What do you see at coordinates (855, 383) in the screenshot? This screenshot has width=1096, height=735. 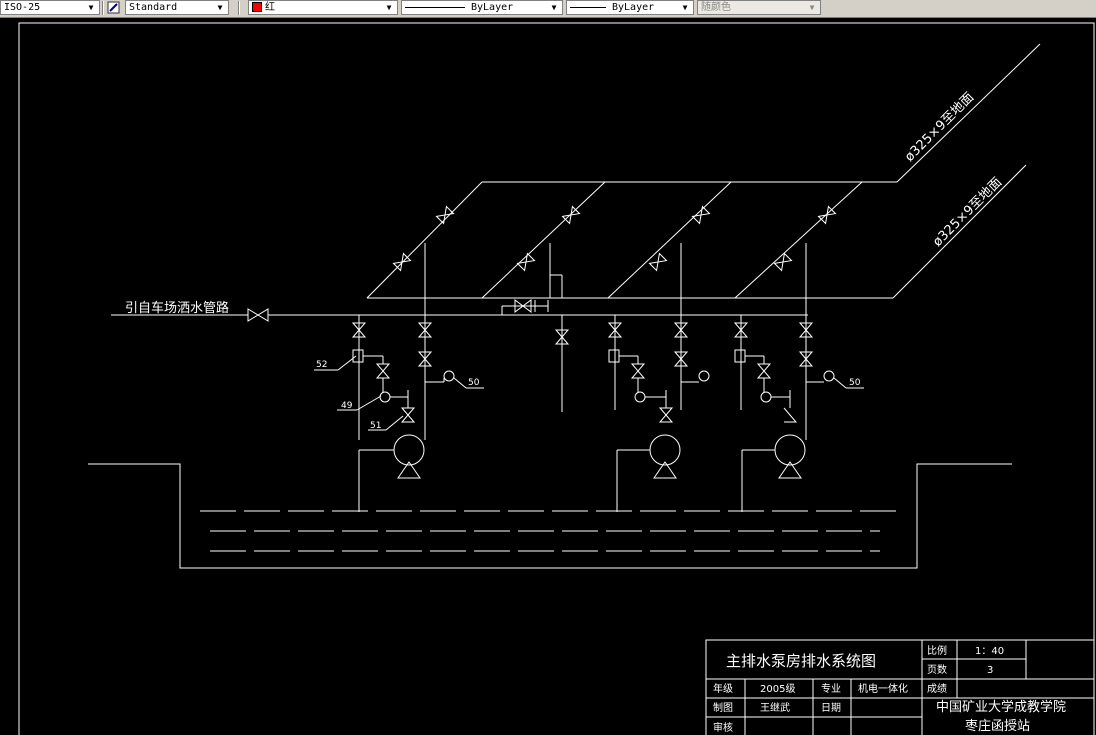 I see `callout-50-right: 50` at bounding box center [855, 383].